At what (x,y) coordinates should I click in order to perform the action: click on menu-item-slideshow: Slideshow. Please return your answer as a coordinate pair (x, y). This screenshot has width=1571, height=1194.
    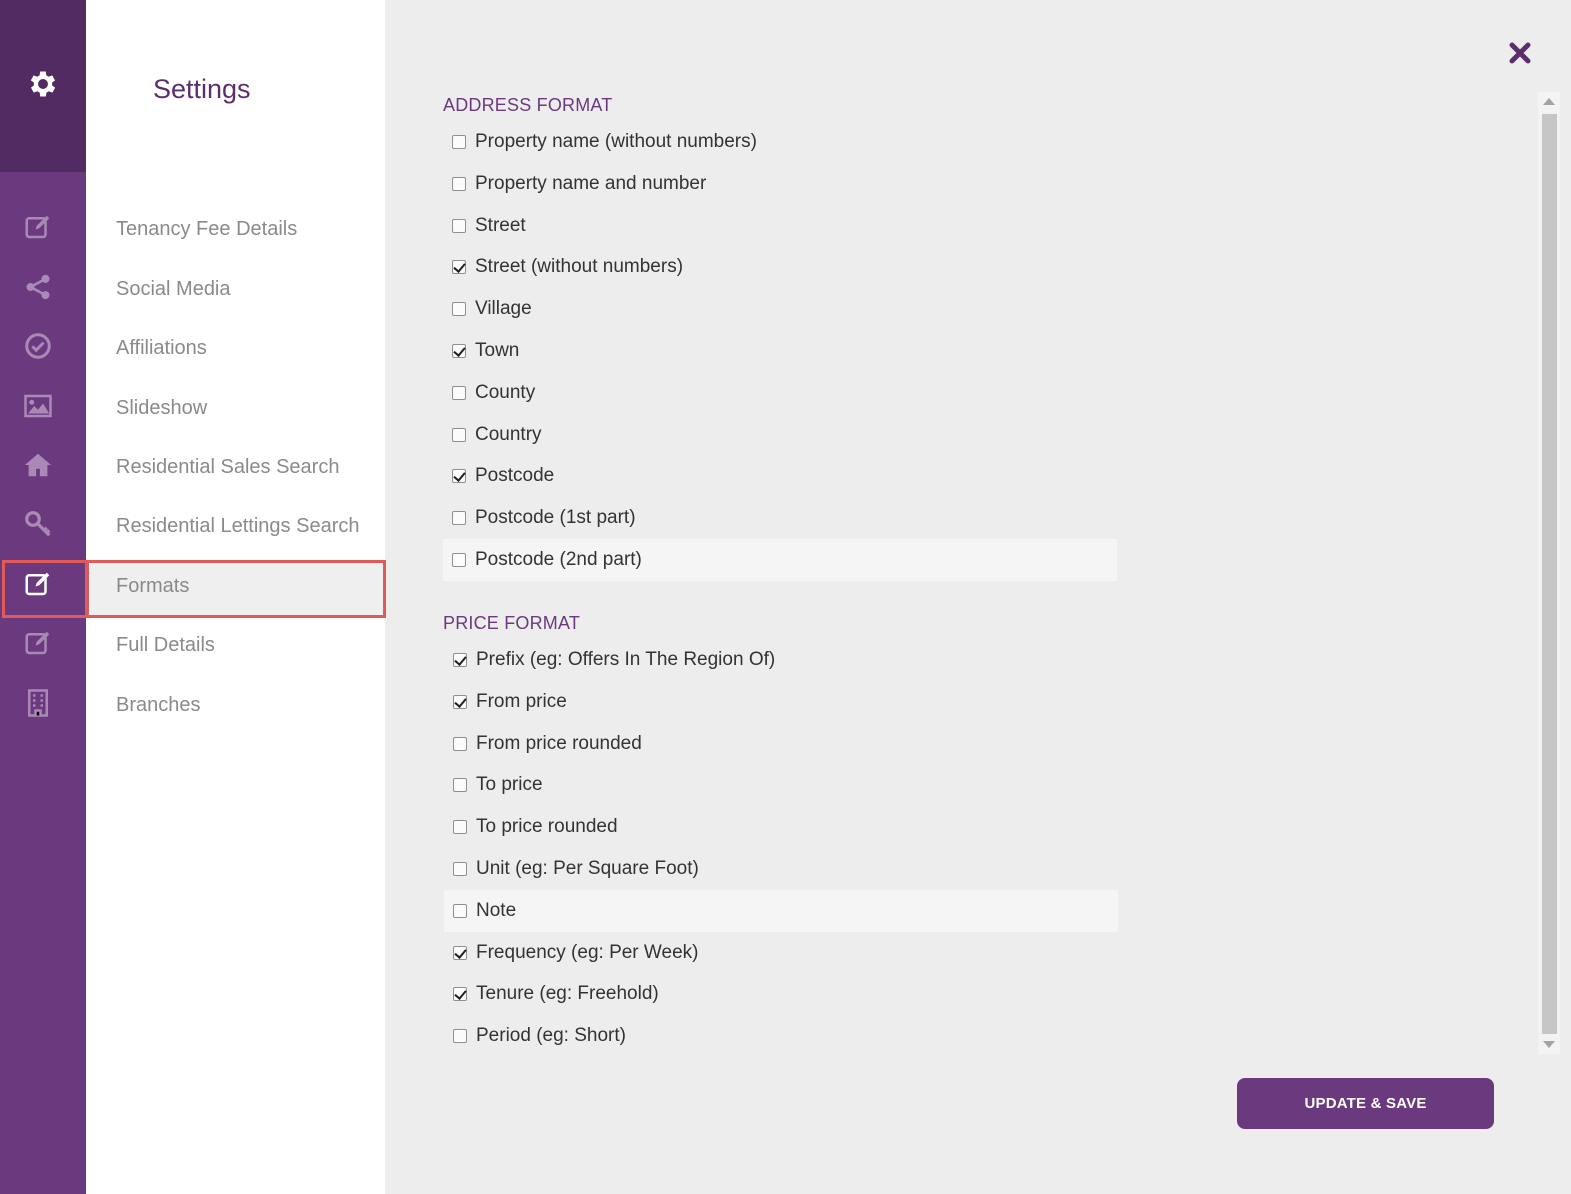
    Looking at the image, I should click on (161, 408).